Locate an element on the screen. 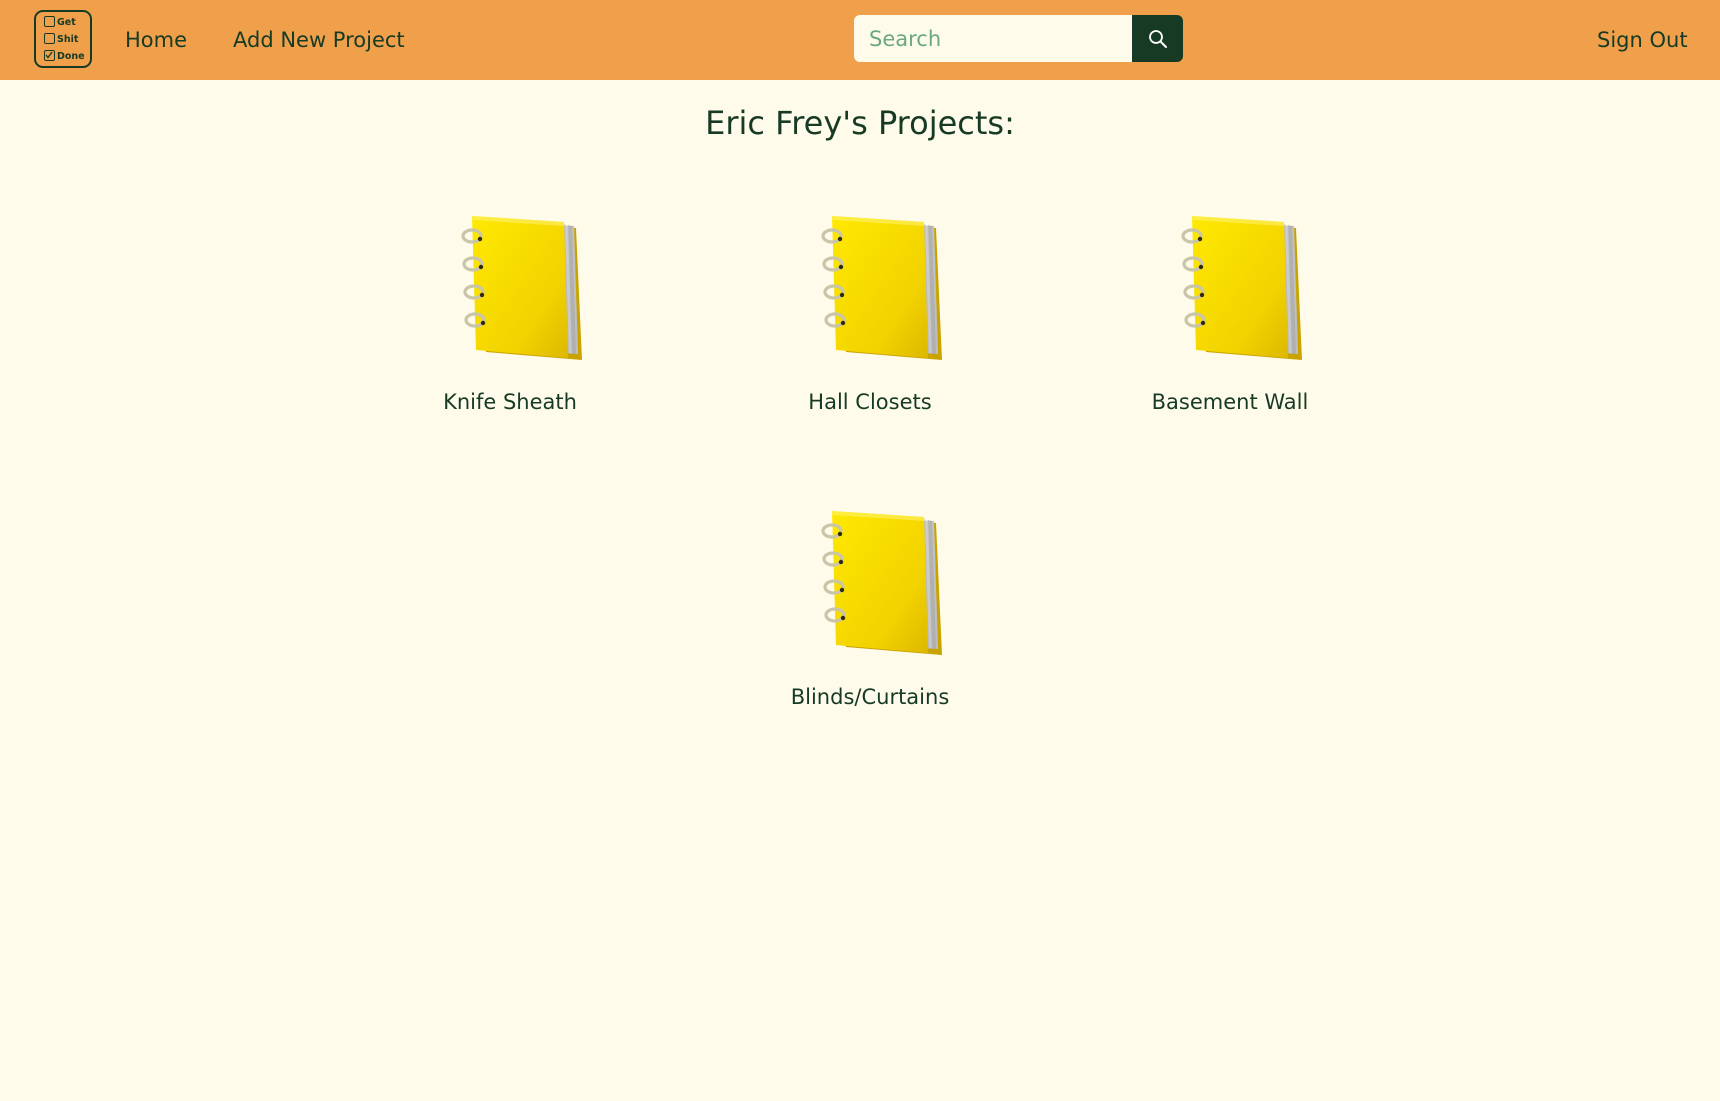  project-card: Knife Sheath is located at coordinates (510, 325).